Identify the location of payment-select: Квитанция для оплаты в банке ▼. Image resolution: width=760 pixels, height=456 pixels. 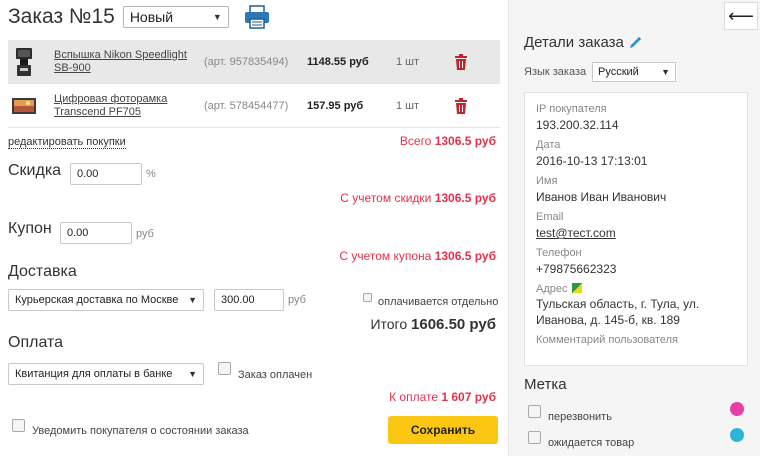
(106, 374).